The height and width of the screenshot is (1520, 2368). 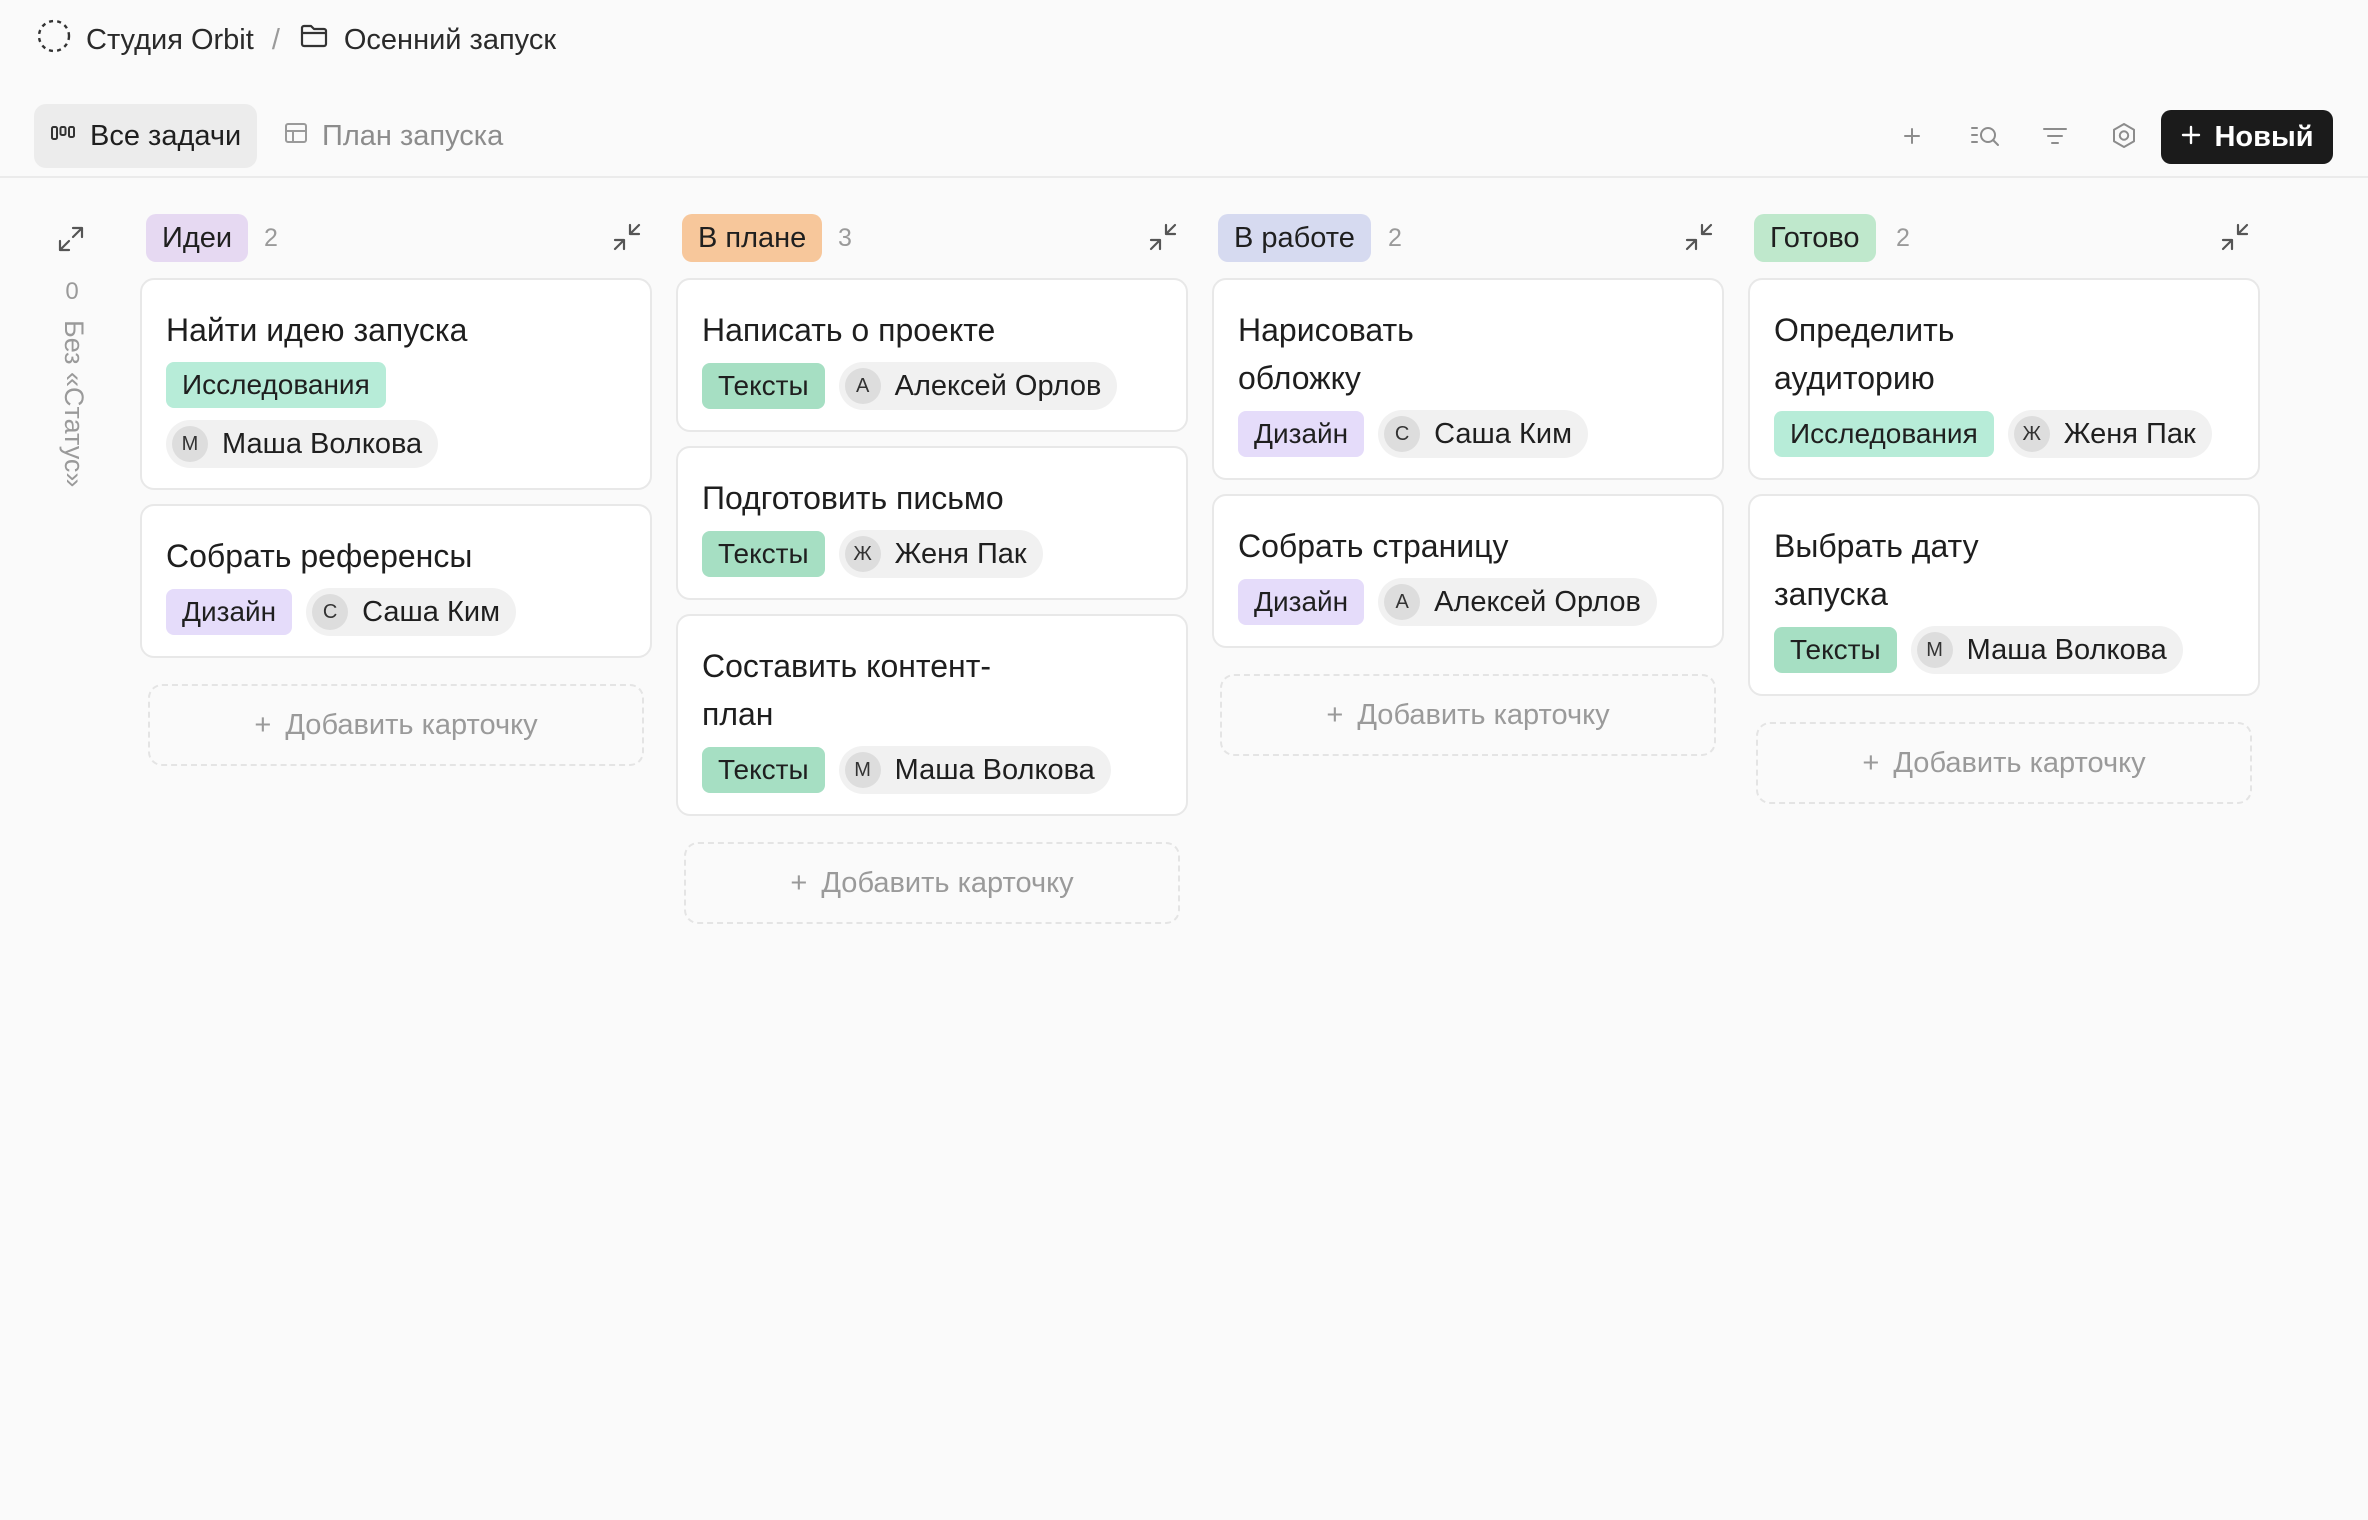 I want to click on column-header: В работе 2, so click(x=1468, y=237).